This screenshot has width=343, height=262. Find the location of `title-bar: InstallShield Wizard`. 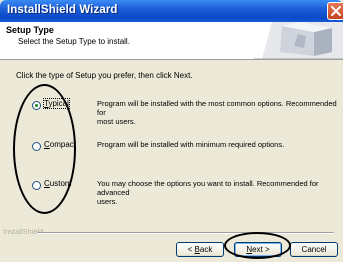

title-bar: InstallShield Wizard is located at coordinates (171, 11).